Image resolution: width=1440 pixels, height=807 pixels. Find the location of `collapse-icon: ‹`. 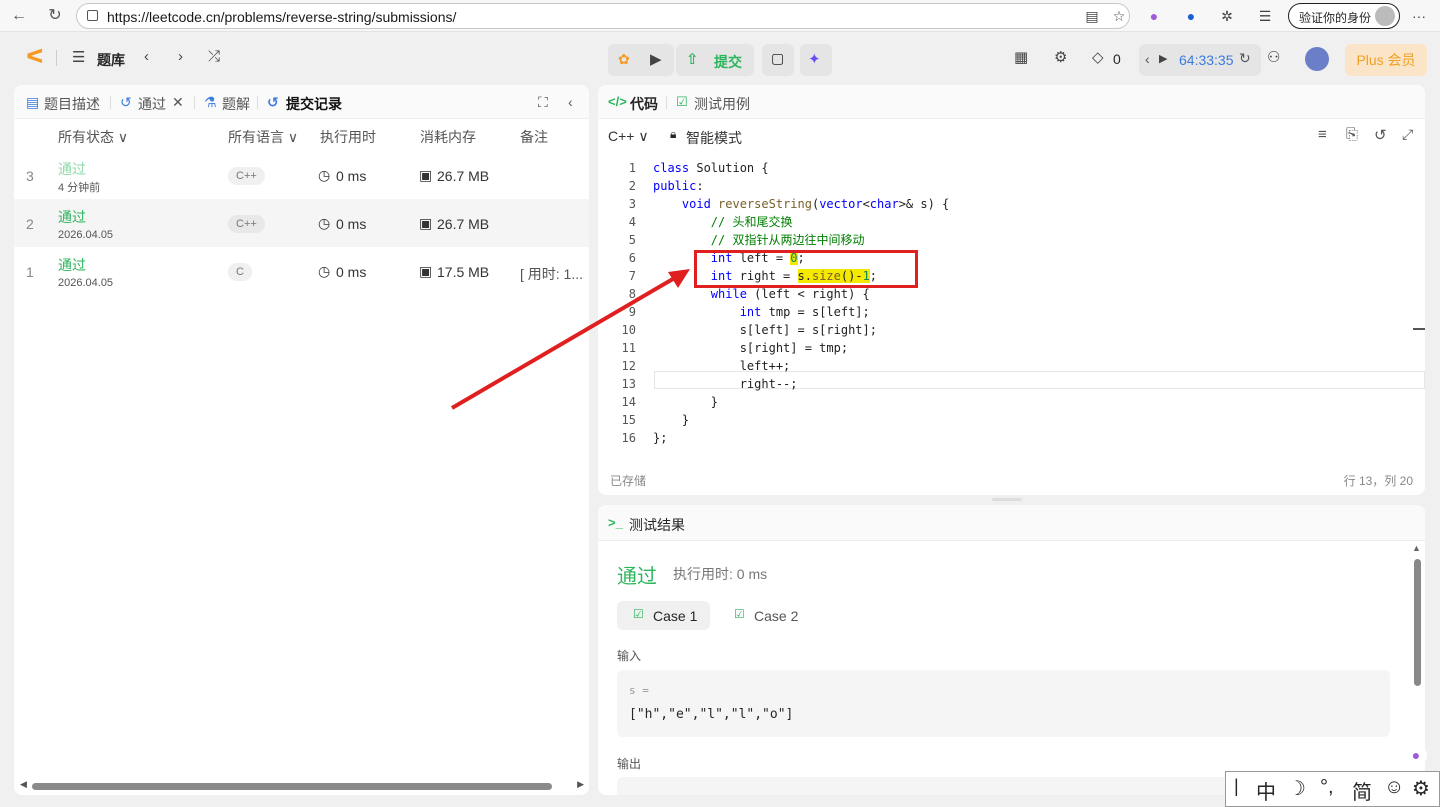

collapse-icon: ‹ is located at coordinates (570, 102).